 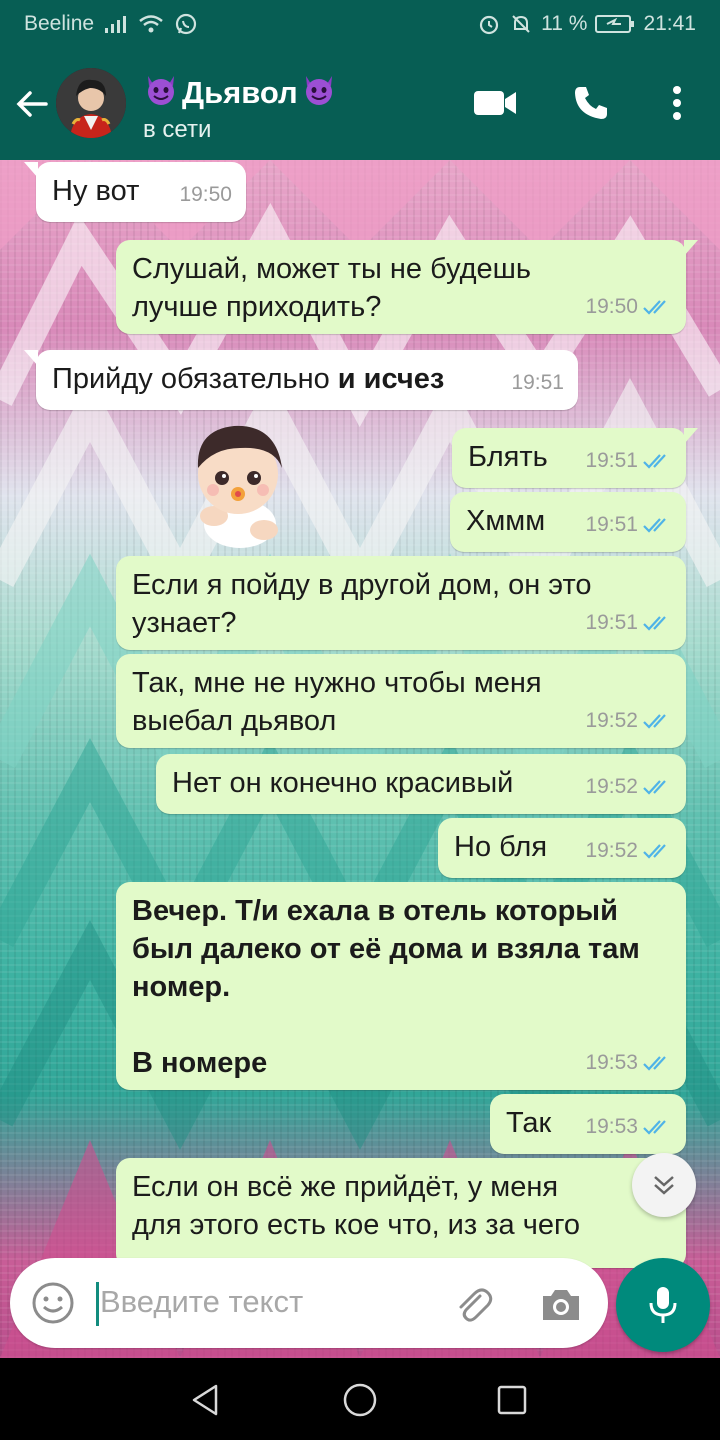 What do you see at coordinates (186, 24) in the screenshot?
I see `whatsapp-notification-icon` at bounding box center [186, 24].